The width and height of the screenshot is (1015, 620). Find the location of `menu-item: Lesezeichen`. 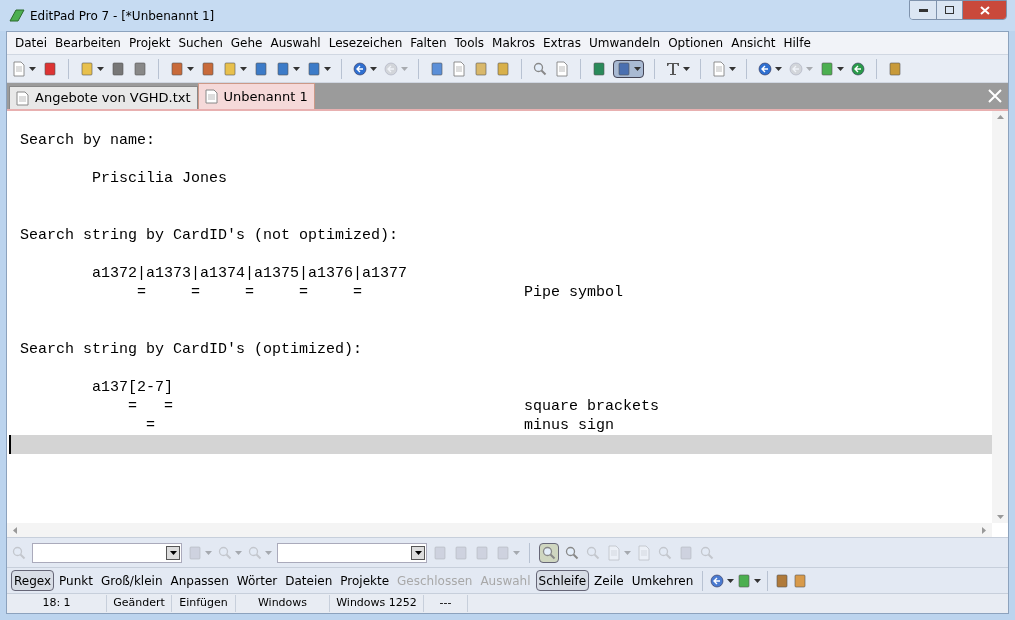

menu-item: Lesezeichen is located at coordinates (365, 43).